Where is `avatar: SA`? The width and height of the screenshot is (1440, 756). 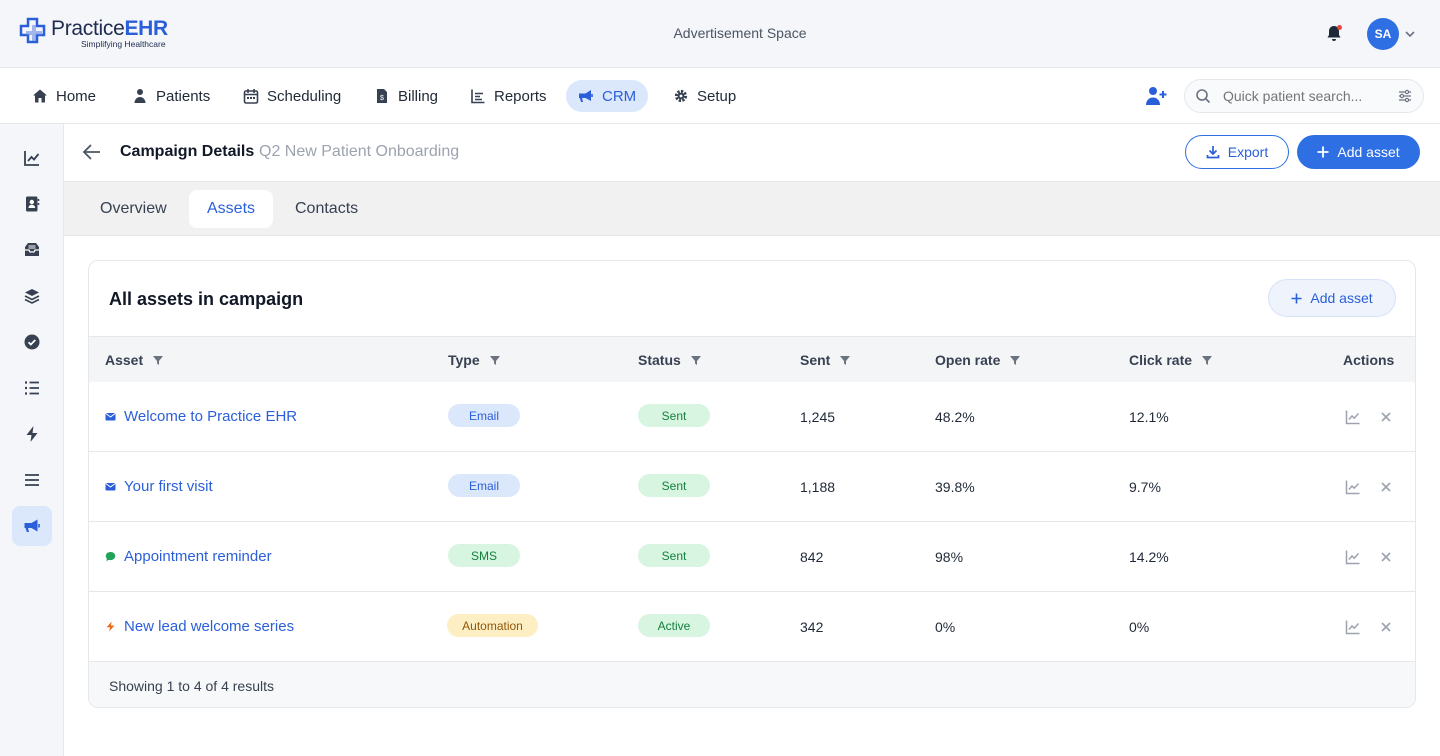
avatar: SA is located at coordinates (1383, 34).